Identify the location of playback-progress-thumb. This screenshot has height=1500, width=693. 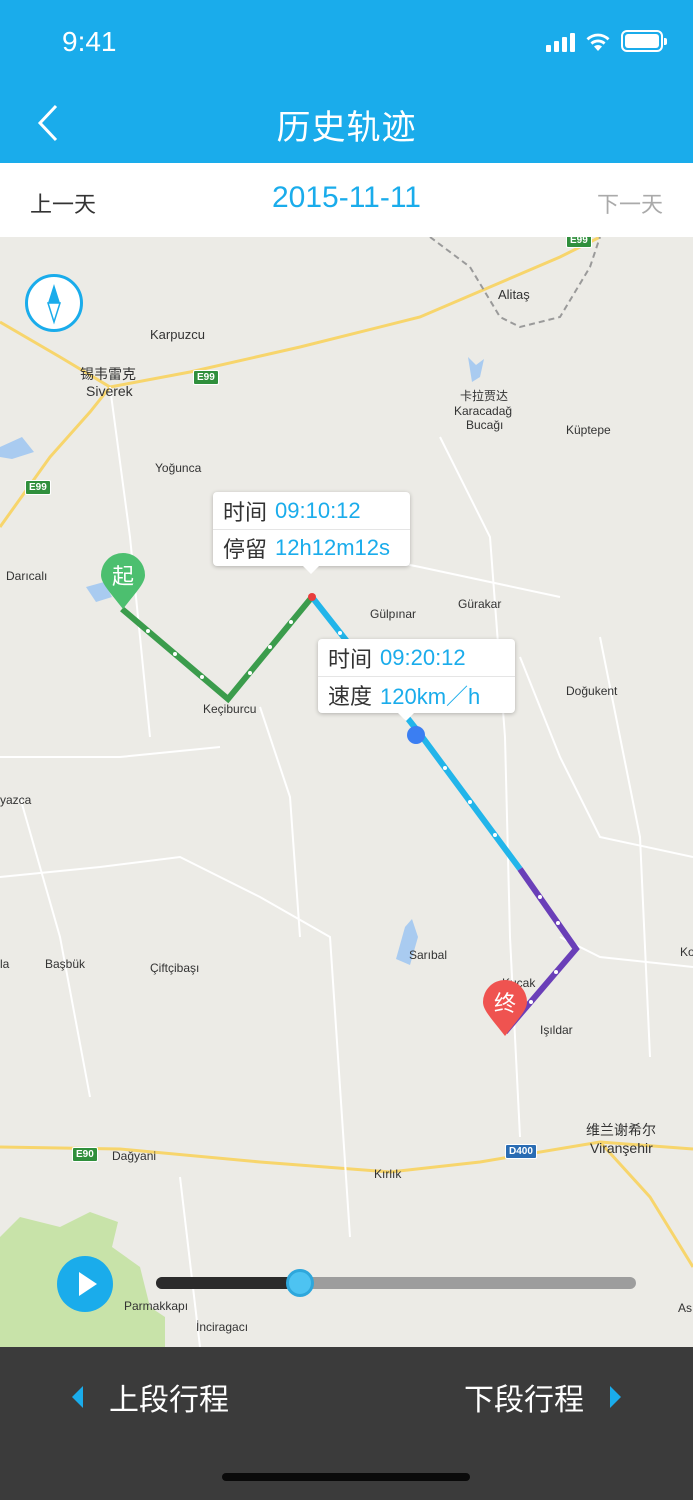
(300, 1283).